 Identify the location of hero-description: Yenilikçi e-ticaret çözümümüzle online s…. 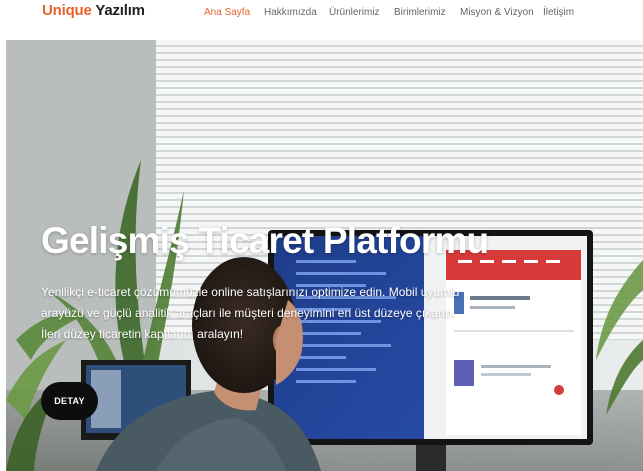
(250, 313).